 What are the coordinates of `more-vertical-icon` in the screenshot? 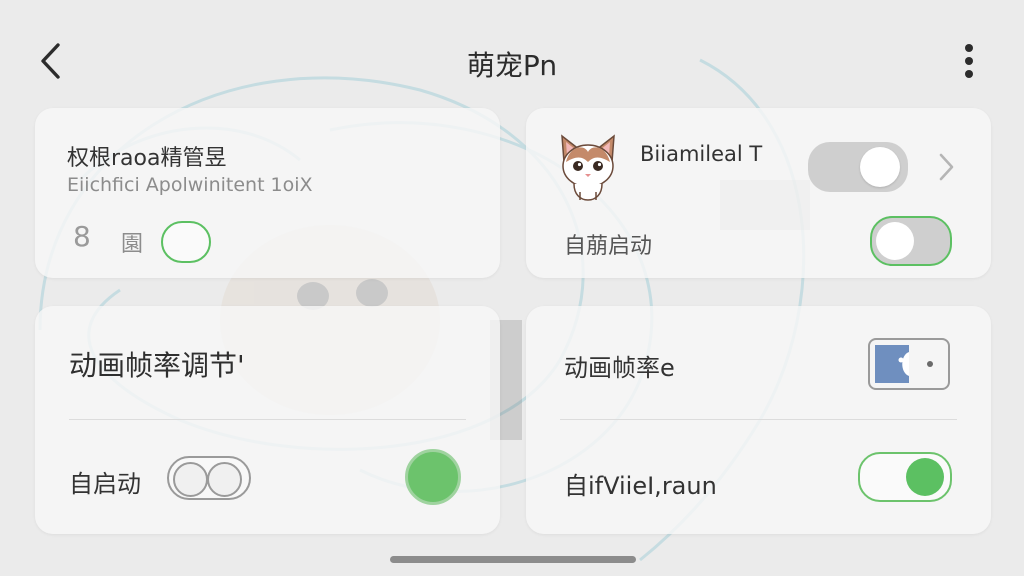 It's located at (969, 61).